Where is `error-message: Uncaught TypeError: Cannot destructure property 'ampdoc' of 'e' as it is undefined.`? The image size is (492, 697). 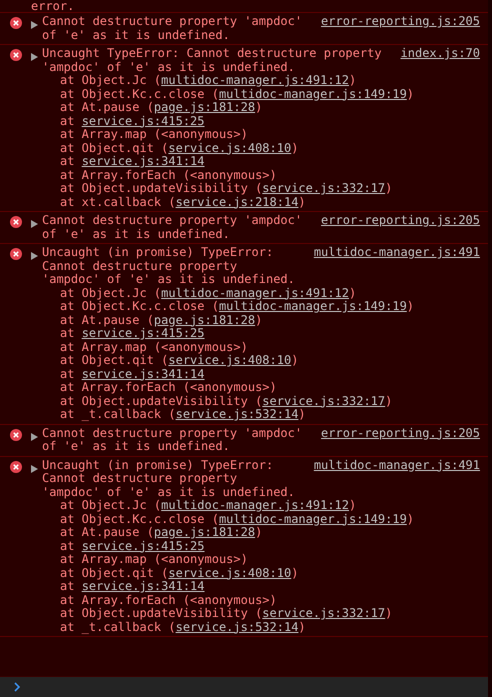 error-message: Uncaught TypeError: Cannot destructure property 'ampdoc' of 'e' as it is undefined. is located at coordinates (212, 60).